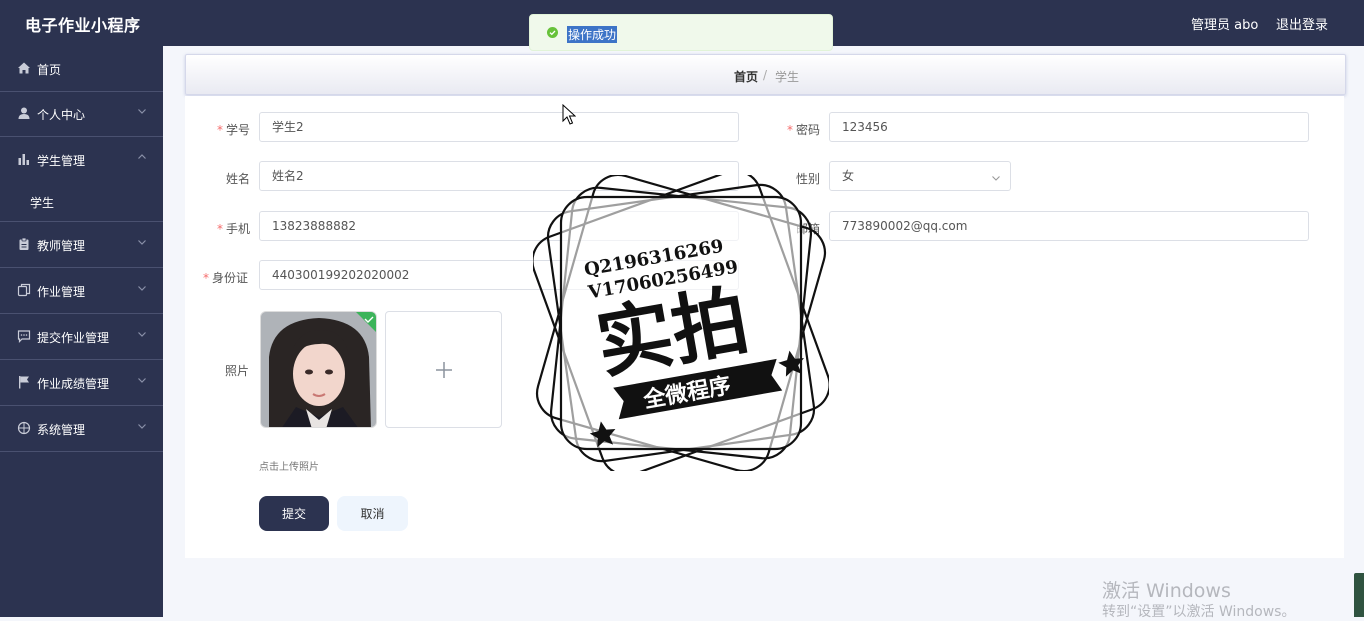  Describe the element at coordinates (61, 115) in the screenshot. I see `sidebar-item-label: 个人中心` at that location.